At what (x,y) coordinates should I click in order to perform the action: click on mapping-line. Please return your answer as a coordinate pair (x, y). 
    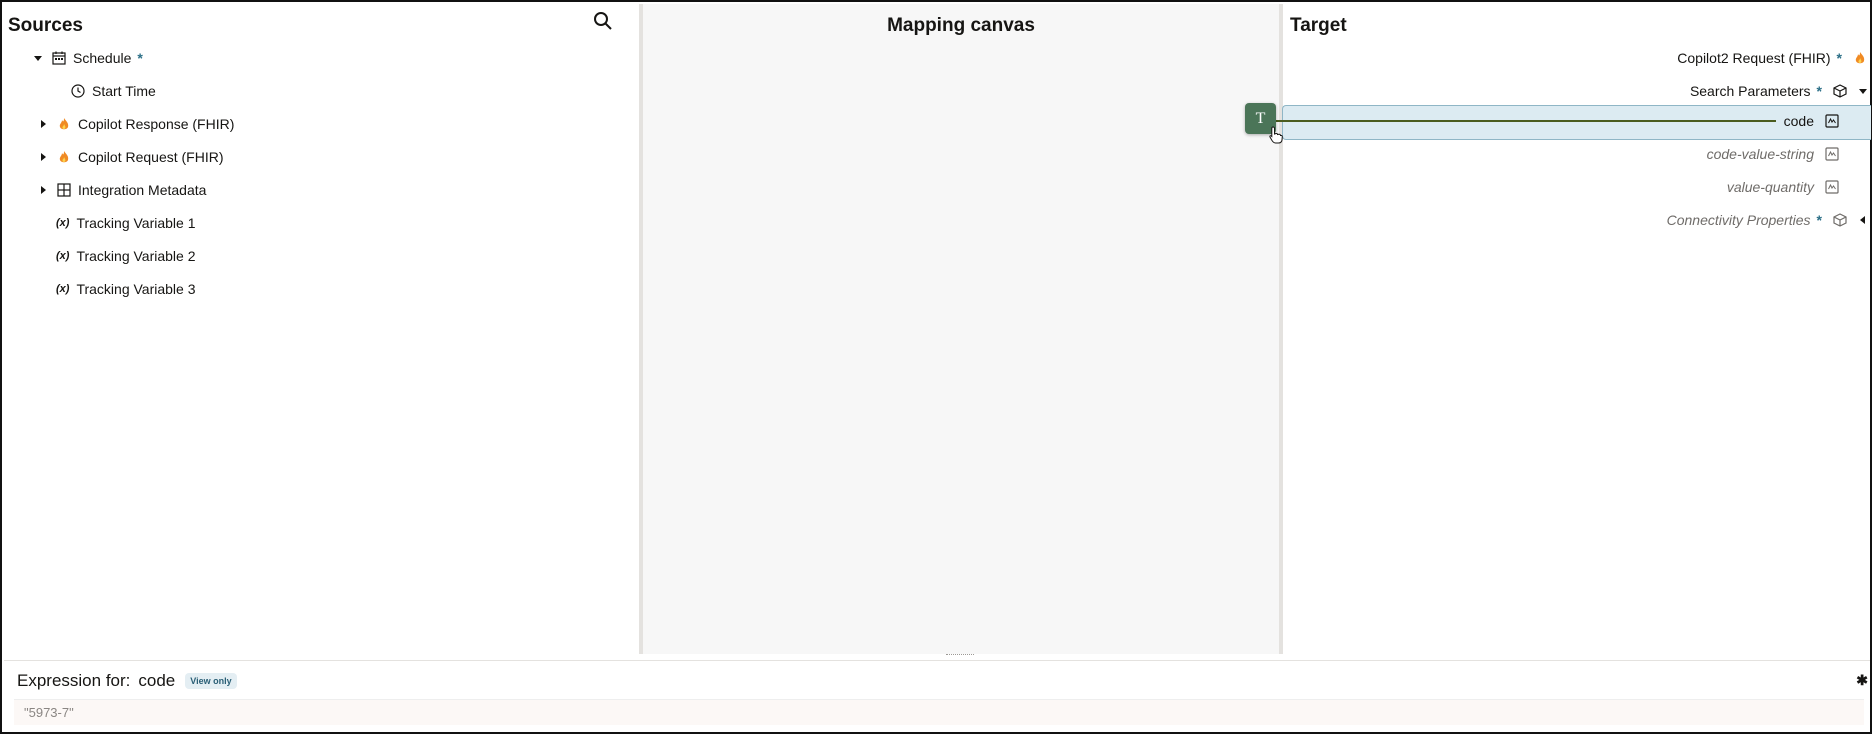
    Looking at the image, I should click on (1522, 121).